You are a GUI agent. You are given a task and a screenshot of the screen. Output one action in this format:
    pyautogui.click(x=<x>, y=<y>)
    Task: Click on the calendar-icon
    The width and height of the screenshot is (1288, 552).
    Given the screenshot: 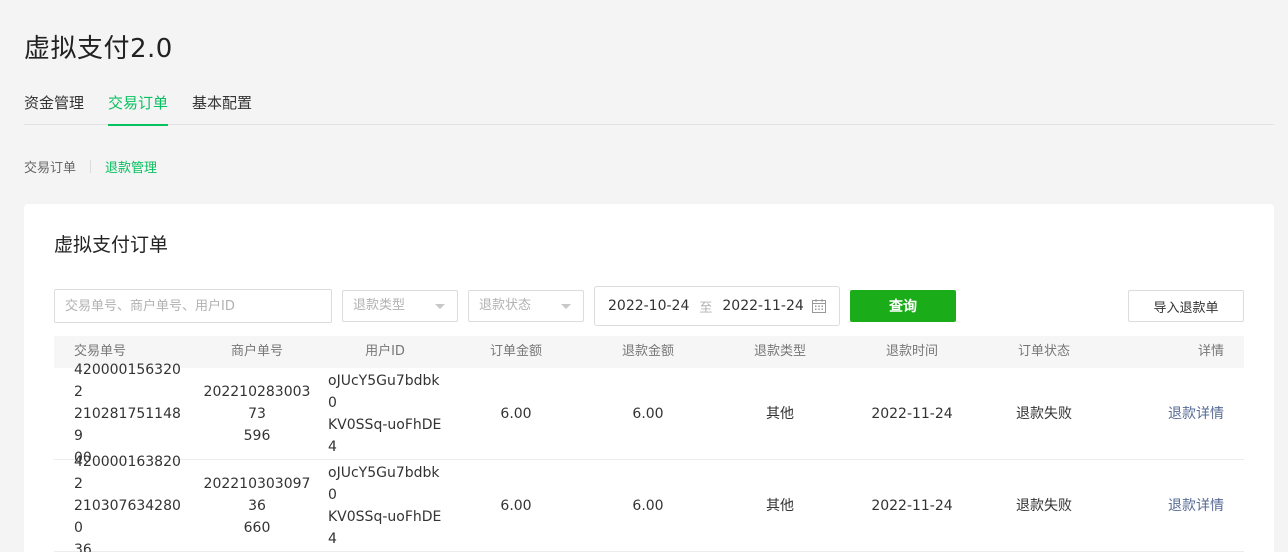 What is the action you would take?
    pyautogui.click(x=819, y=306)
    